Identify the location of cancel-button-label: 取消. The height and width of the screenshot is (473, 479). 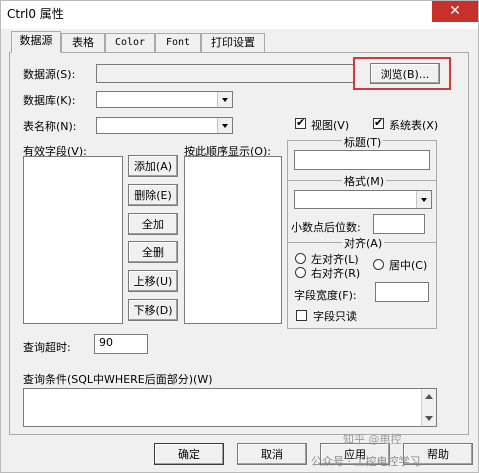
(272, 454).